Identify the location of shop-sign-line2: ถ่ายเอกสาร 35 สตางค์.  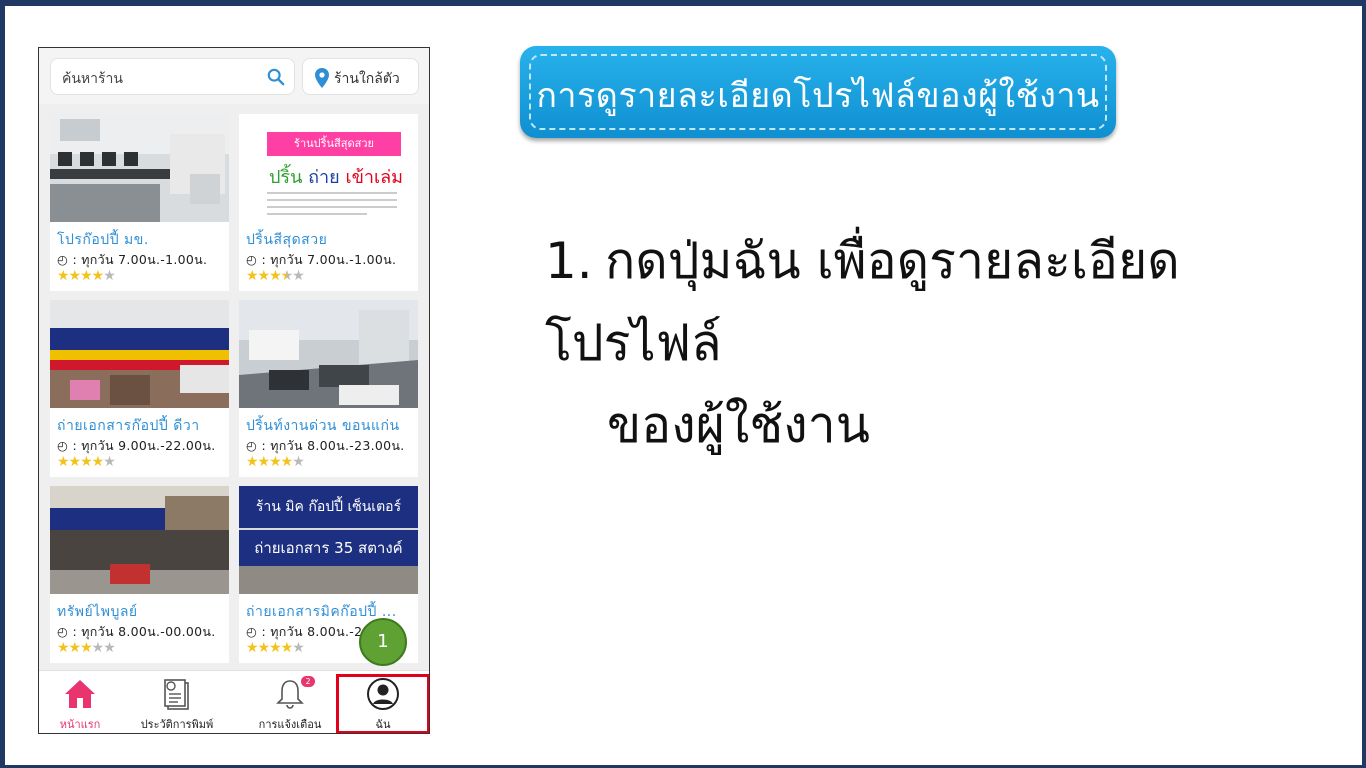
(328, 547).